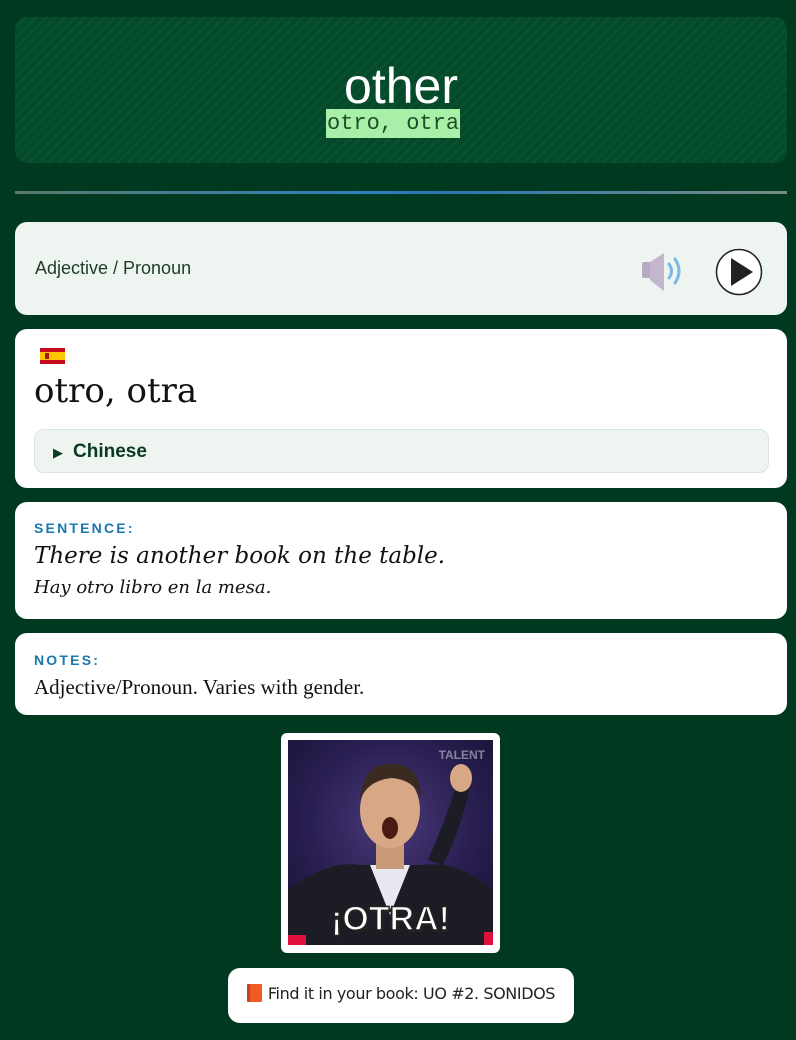 The width and height of the screenshot is (796, 1040). Describe the element at coordinates (411, 993) in the screenshot. I see `find-in-book-label: Find it in your book: UO #2. SONIDOS` at that location.